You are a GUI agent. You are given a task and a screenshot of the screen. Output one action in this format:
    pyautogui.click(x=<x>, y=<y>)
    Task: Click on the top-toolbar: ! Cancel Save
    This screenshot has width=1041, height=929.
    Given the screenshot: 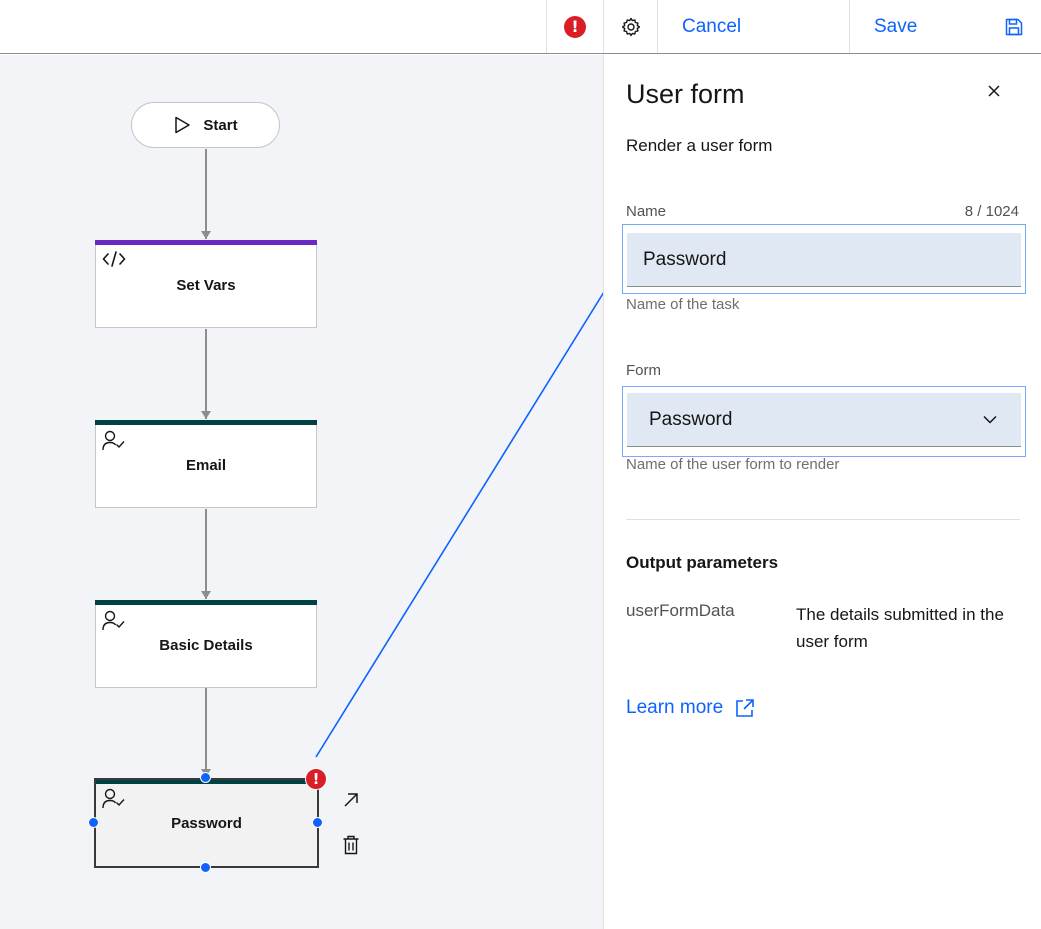 What is the action you would take?
    pyautogui.click(x=520, y=27)
    